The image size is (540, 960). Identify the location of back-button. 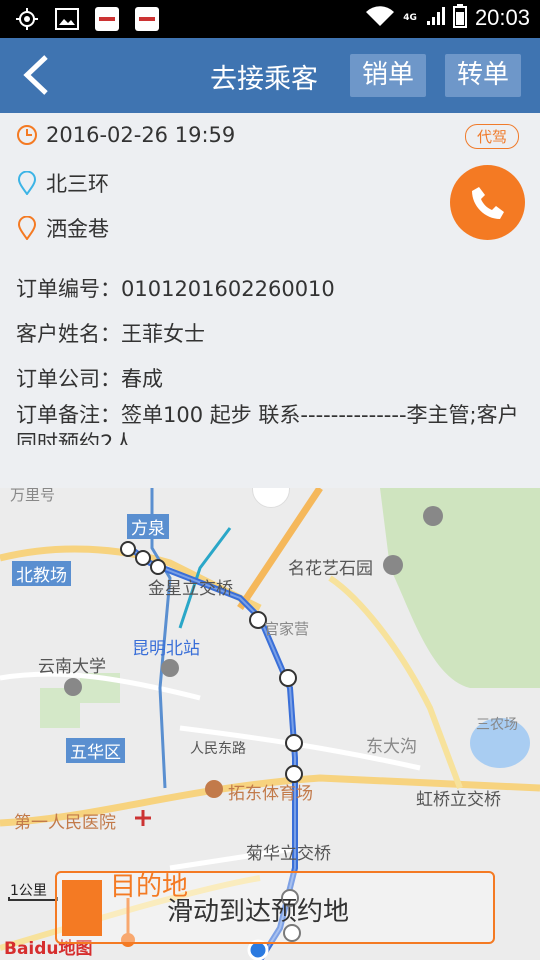
(36, 75).